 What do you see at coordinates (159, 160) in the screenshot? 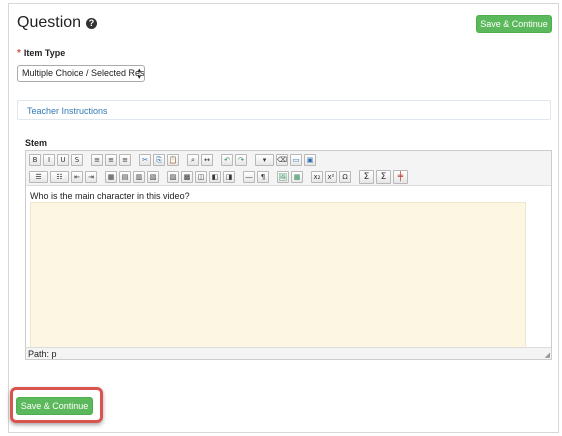
I see `copy-button: ⎘` at bounding box center [159, 160].